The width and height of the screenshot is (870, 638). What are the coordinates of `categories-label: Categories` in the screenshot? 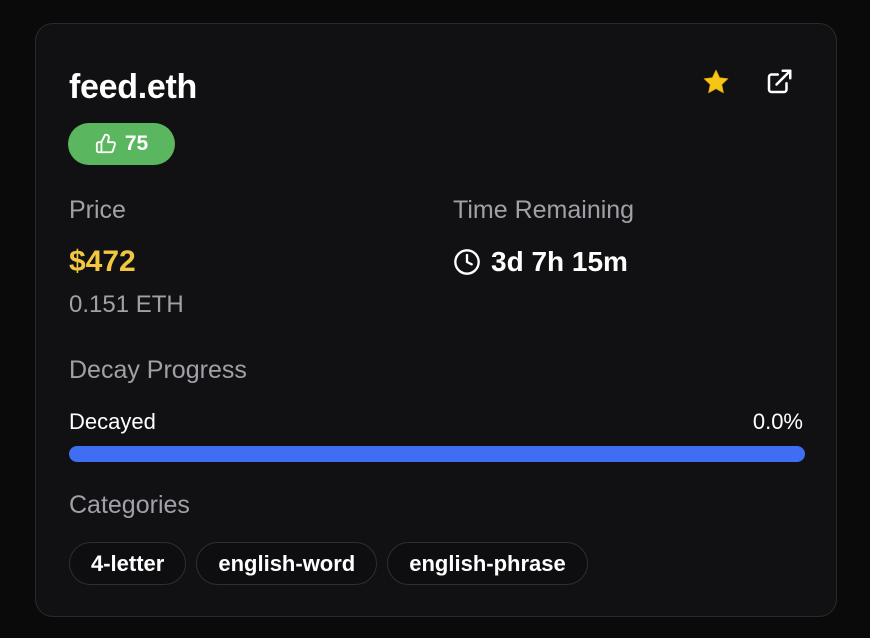 It's located at (129, 505).